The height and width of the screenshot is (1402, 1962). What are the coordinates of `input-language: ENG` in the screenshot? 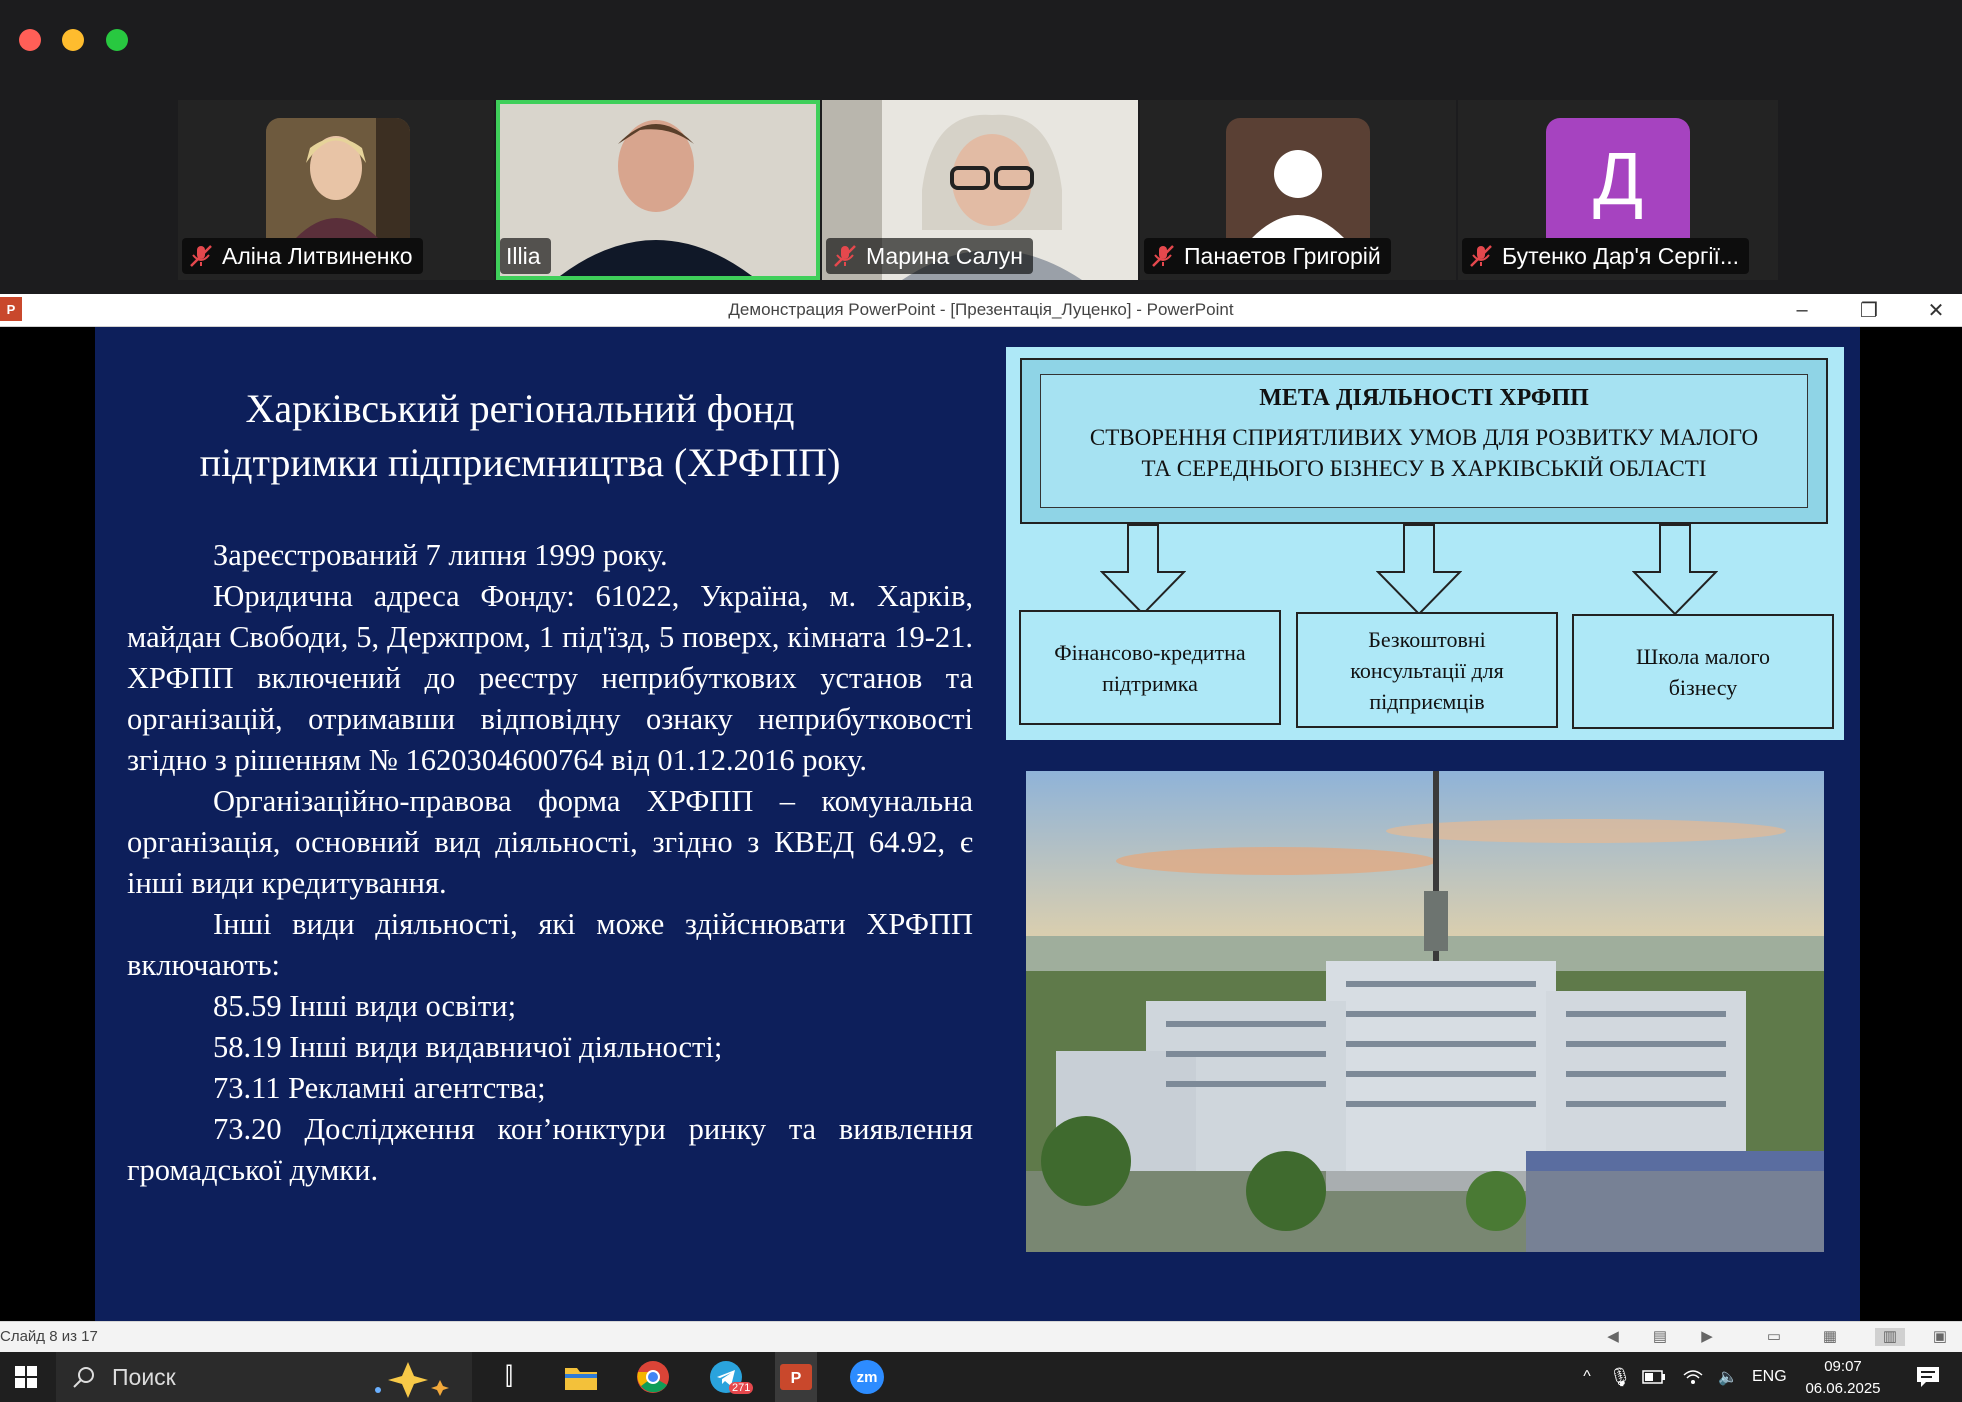 It's located at (1769, 1377).